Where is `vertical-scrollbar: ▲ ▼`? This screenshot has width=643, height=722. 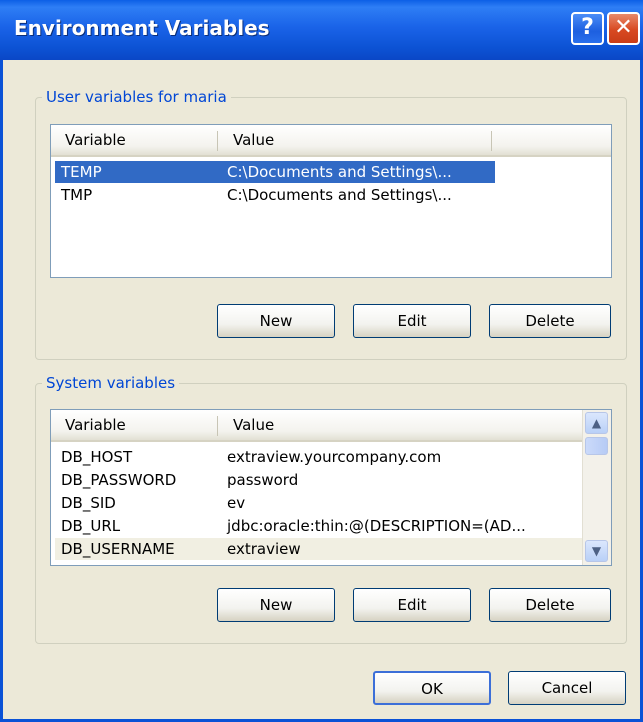 vertical-scrollbar: ▲ ▼ is located at coordinates (596, 487).